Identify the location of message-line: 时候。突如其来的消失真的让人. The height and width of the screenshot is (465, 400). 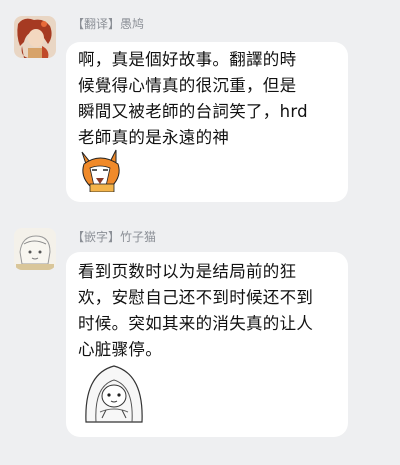
(196, 323).